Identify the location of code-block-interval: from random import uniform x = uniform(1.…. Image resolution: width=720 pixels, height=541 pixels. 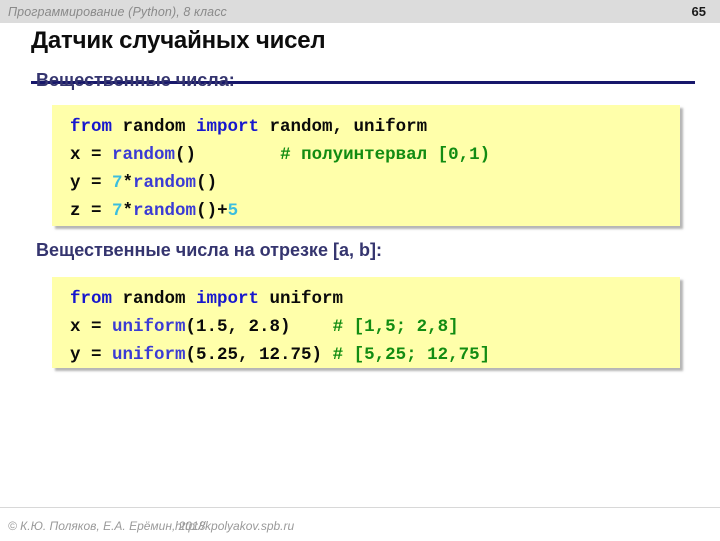
(366, 322).